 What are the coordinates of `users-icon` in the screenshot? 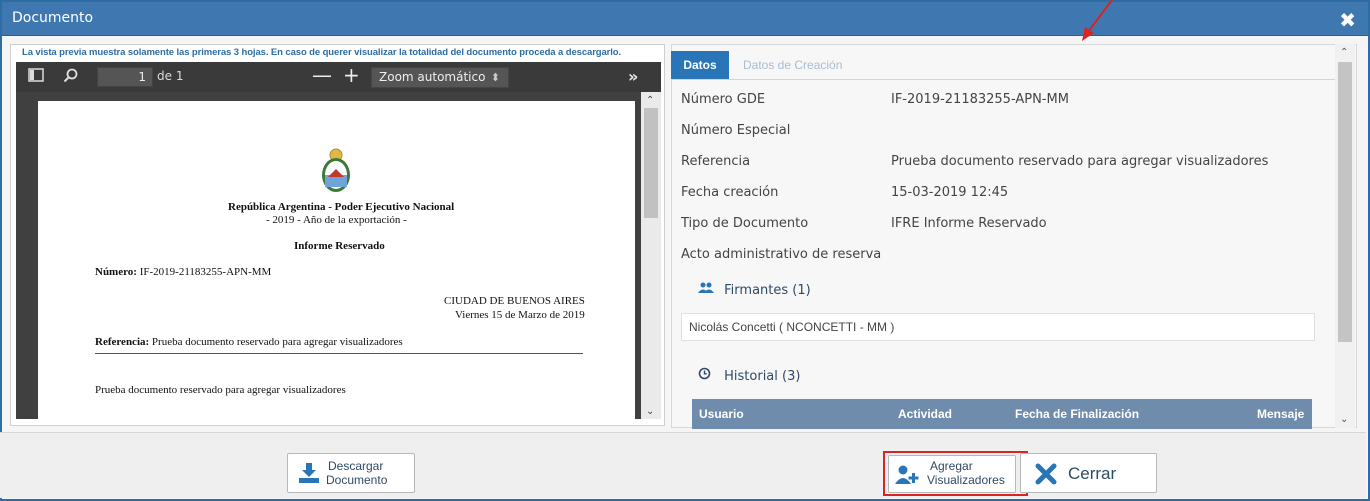 It's located at (709, 290).